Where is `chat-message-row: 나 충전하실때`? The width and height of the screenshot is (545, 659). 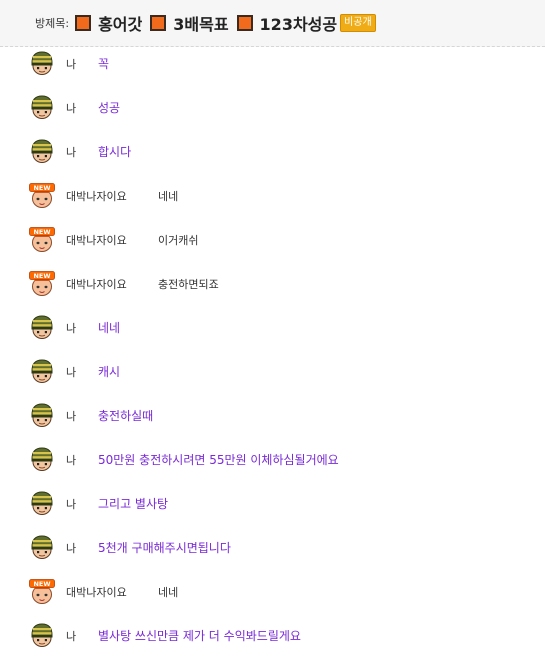
chat-message-row: 나 충전하실때 is located at coordinates (272, 416).